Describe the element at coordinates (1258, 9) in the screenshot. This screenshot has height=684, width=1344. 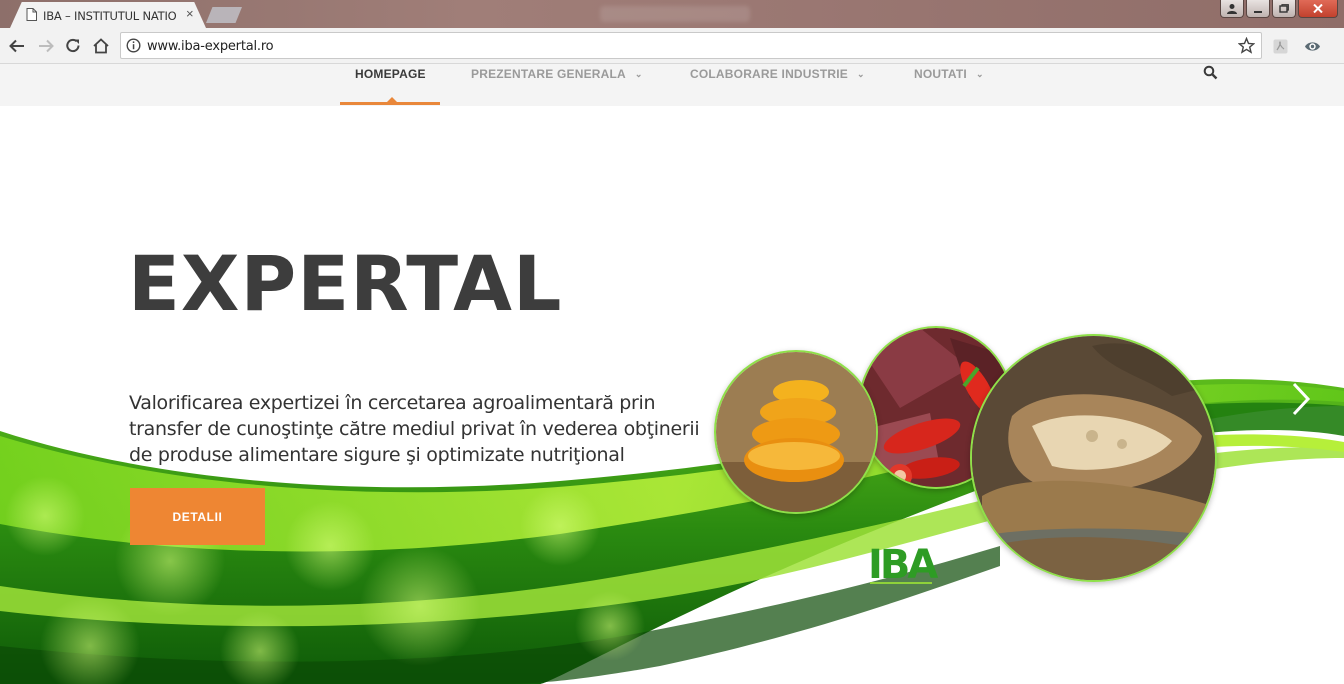
I see `minimize-button` at that location.